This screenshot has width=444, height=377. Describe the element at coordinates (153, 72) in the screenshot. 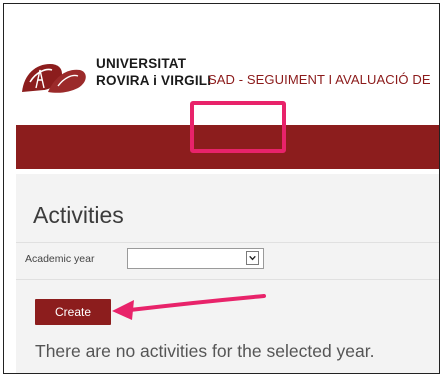

I see `university-name: UNIVERSITAT ROVIRA i VIRGILI` at that location.